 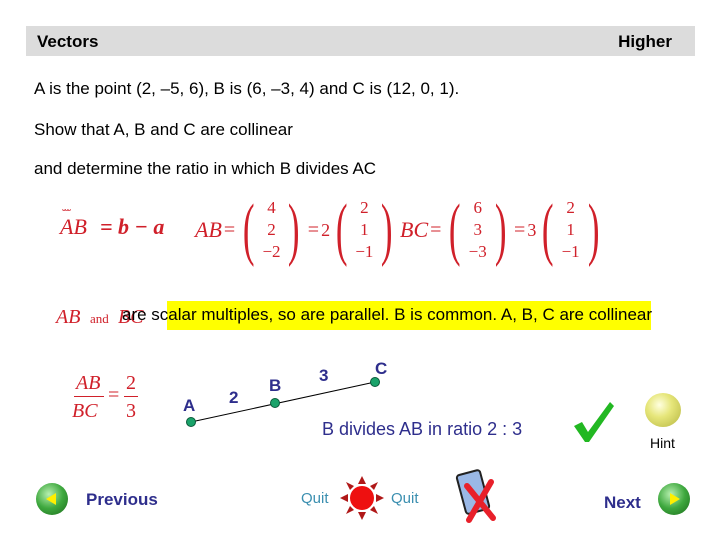 I want to click on label-b: B, so click(x=275, y=385).